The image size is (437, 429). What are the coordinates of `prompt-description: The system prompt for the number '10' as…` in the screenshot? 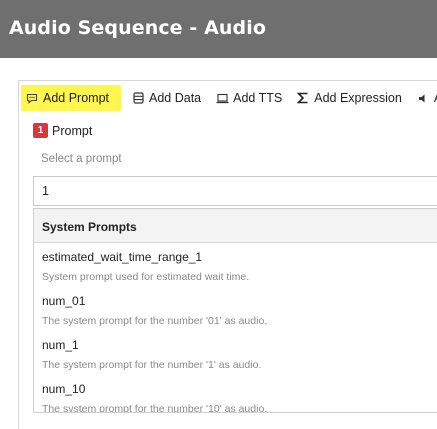 It's located at (155, 408).